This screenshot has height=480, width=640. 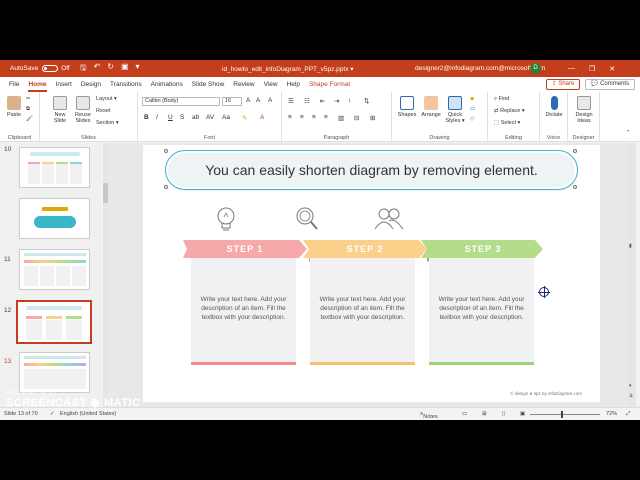 I want to click on spellcheck-icon: ✓, so click(x=52, y=414).